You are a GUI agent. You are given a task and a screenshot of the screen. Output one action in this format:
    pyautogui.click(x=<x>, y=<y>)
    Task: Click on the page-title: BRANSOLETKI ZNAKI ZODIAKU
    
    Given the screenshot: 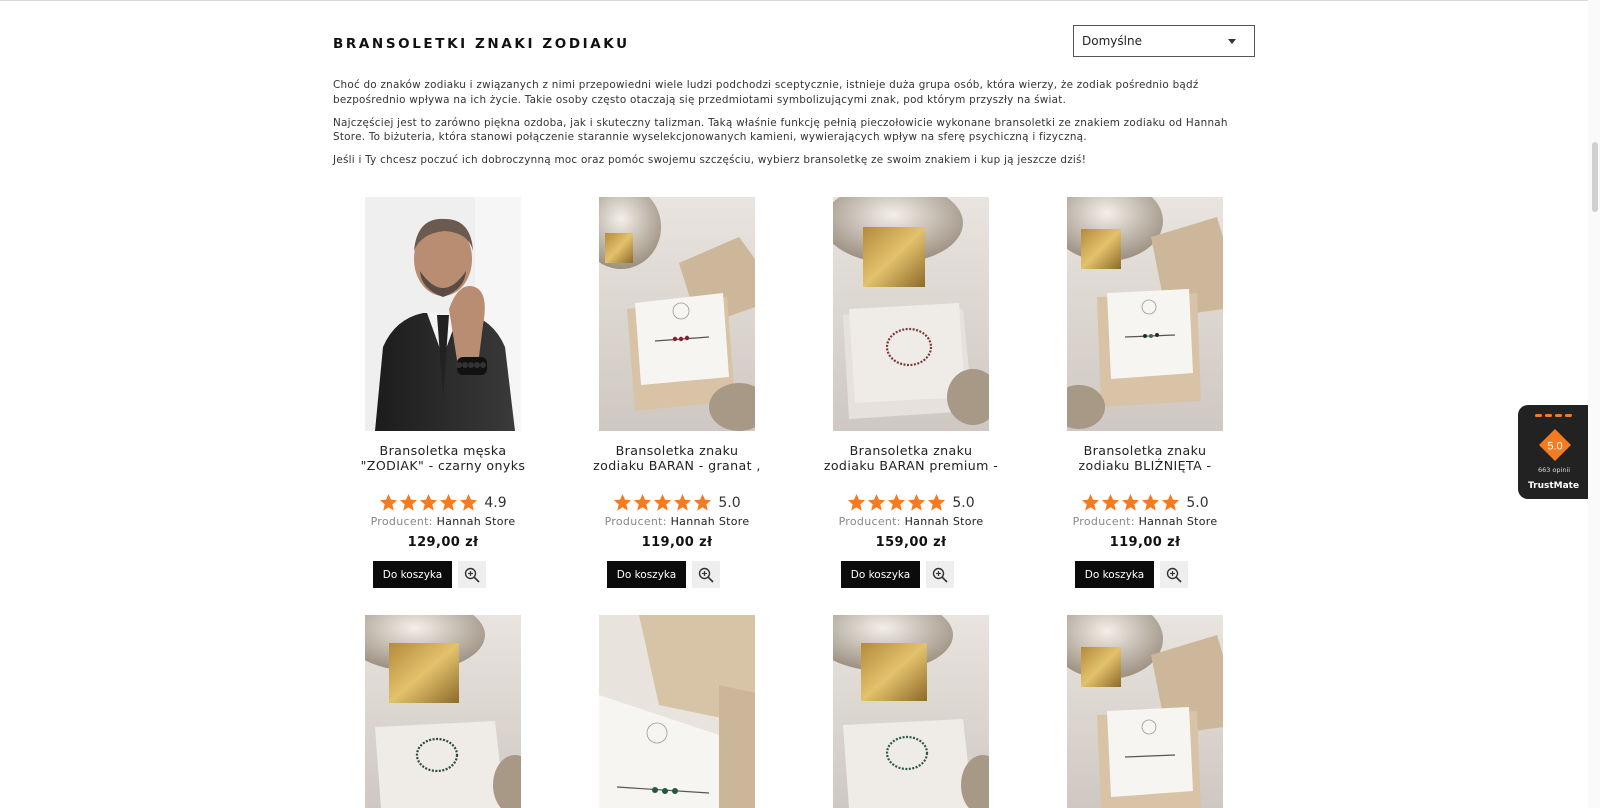 What is the action you would take?
    pyautogui.click(x=481, y=44)
    